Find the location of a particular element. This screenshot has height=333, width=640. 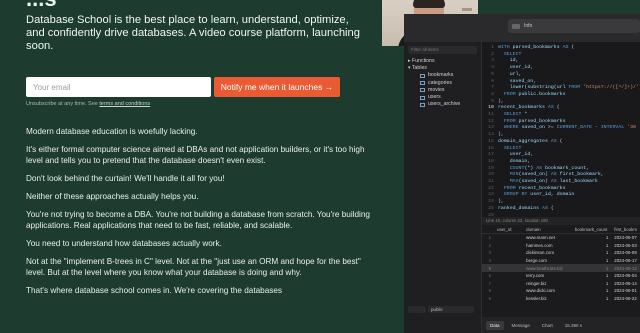

tree-label: users is located at coordinates (434, 97).